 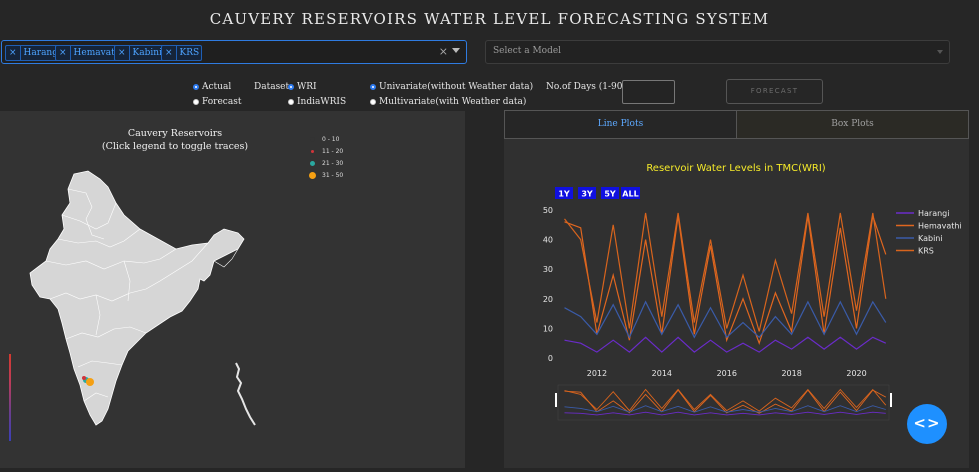 I want to click on chip-krs: × KRS, so click(x=182, y=53).